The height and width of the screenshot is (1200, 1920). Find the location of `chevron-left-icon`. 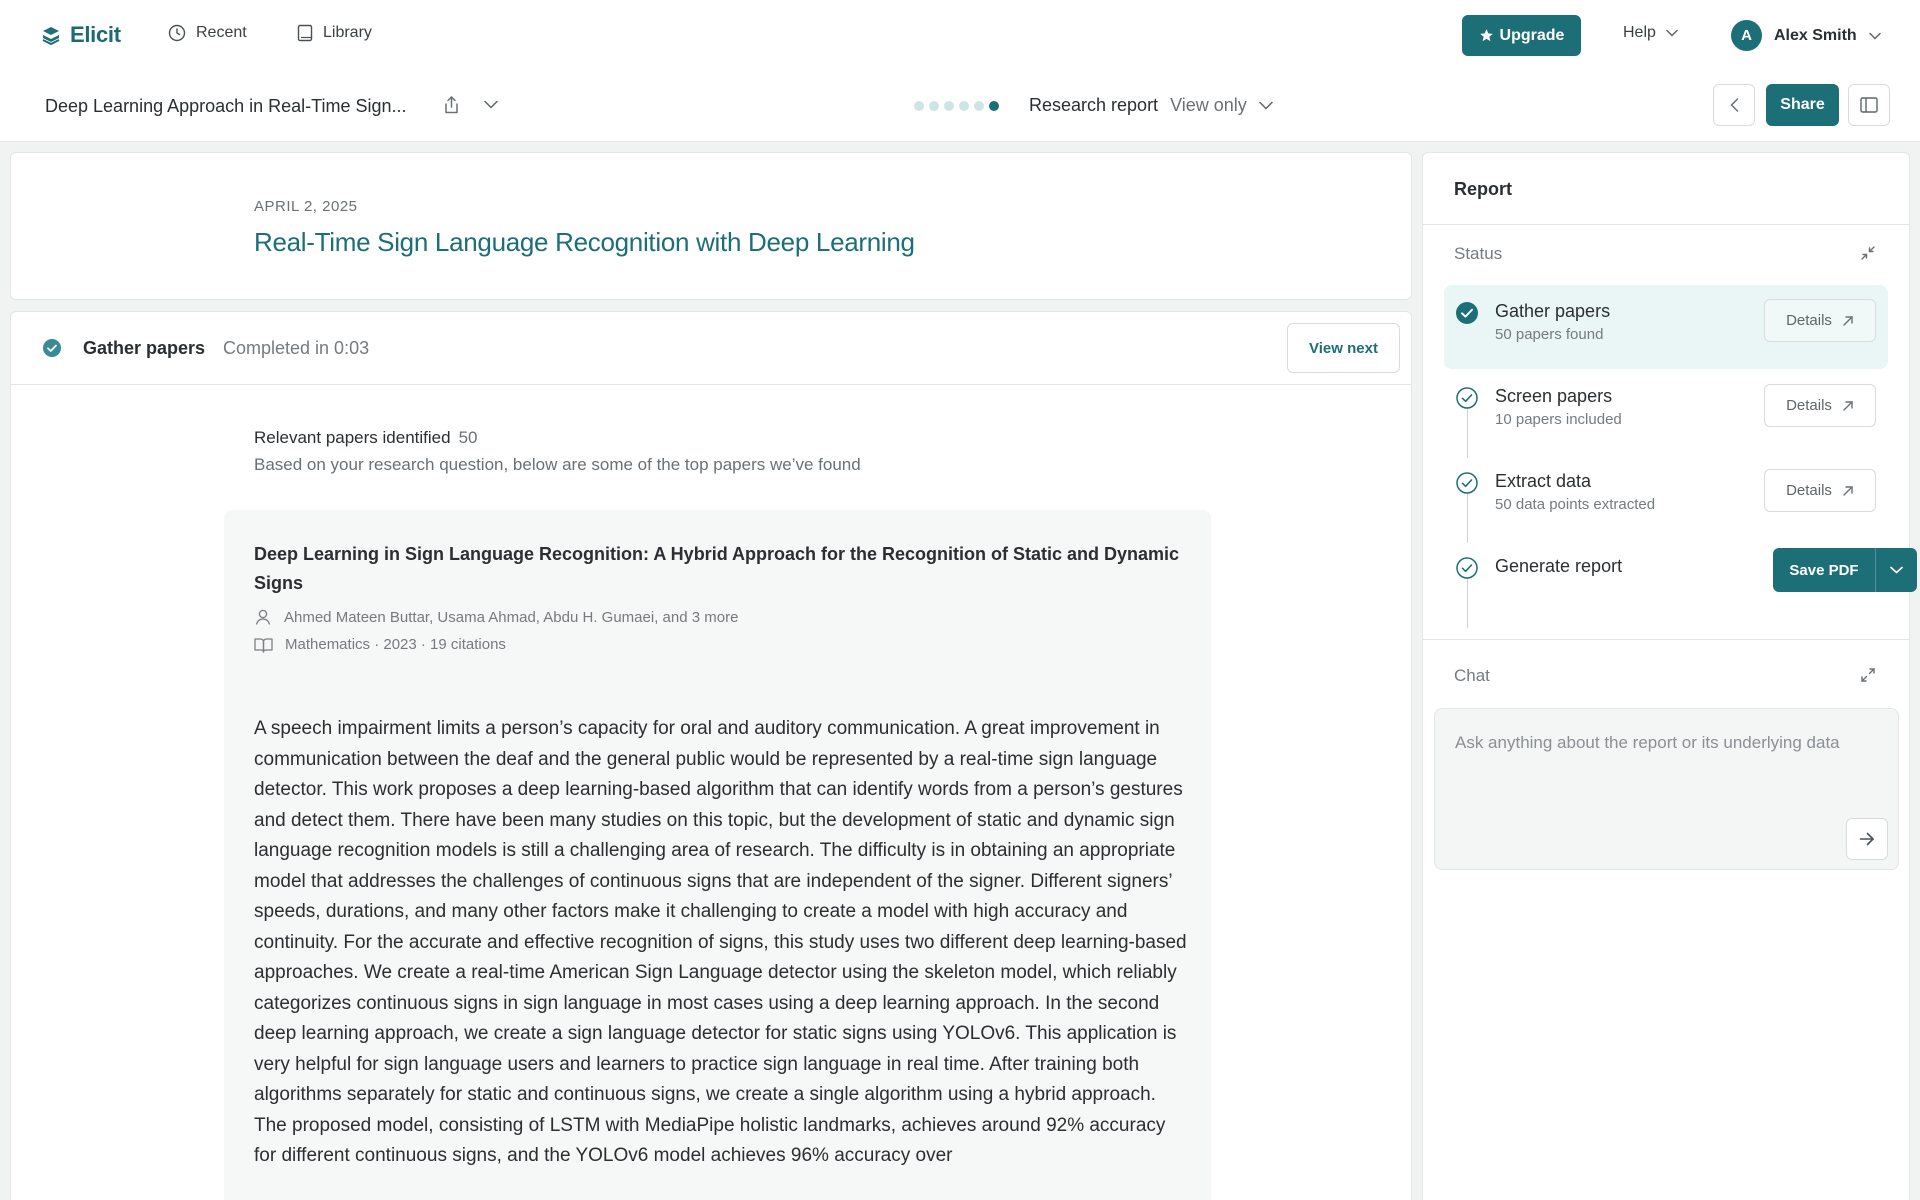

chevron-left-icon is located at coordinates (1734, 105).